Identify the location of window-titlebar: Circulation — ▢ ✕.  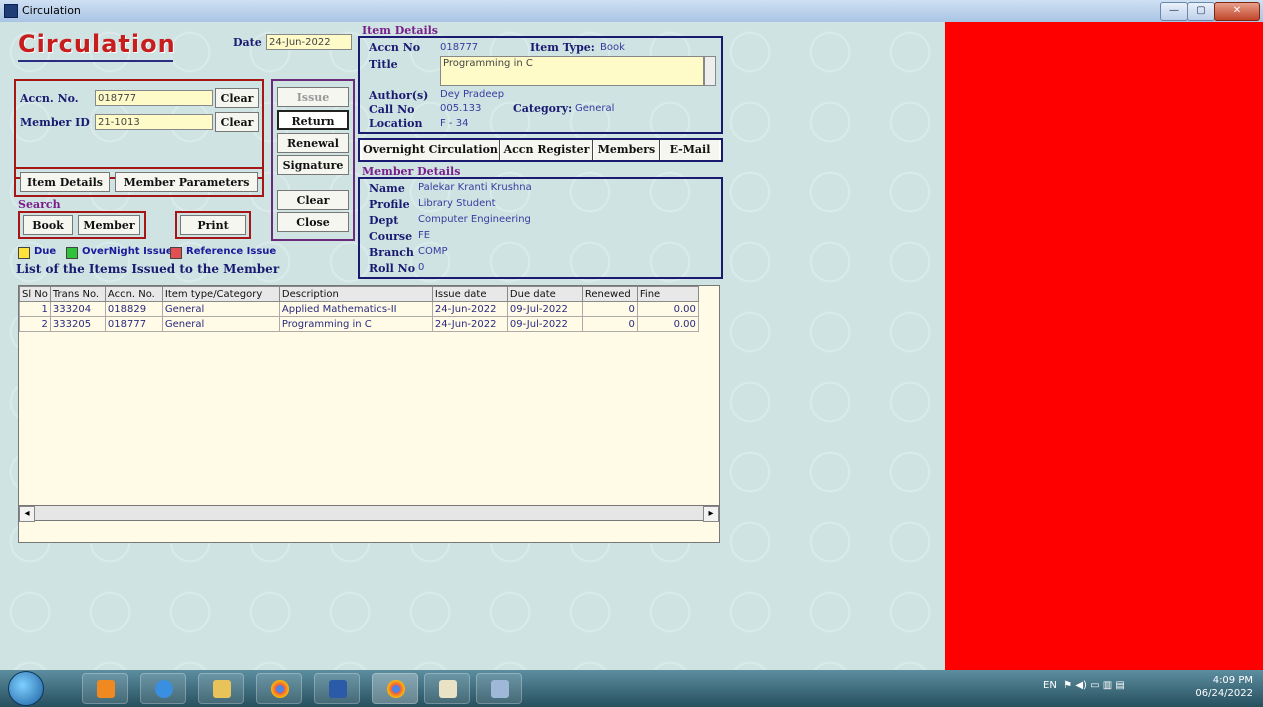
(631, 11).